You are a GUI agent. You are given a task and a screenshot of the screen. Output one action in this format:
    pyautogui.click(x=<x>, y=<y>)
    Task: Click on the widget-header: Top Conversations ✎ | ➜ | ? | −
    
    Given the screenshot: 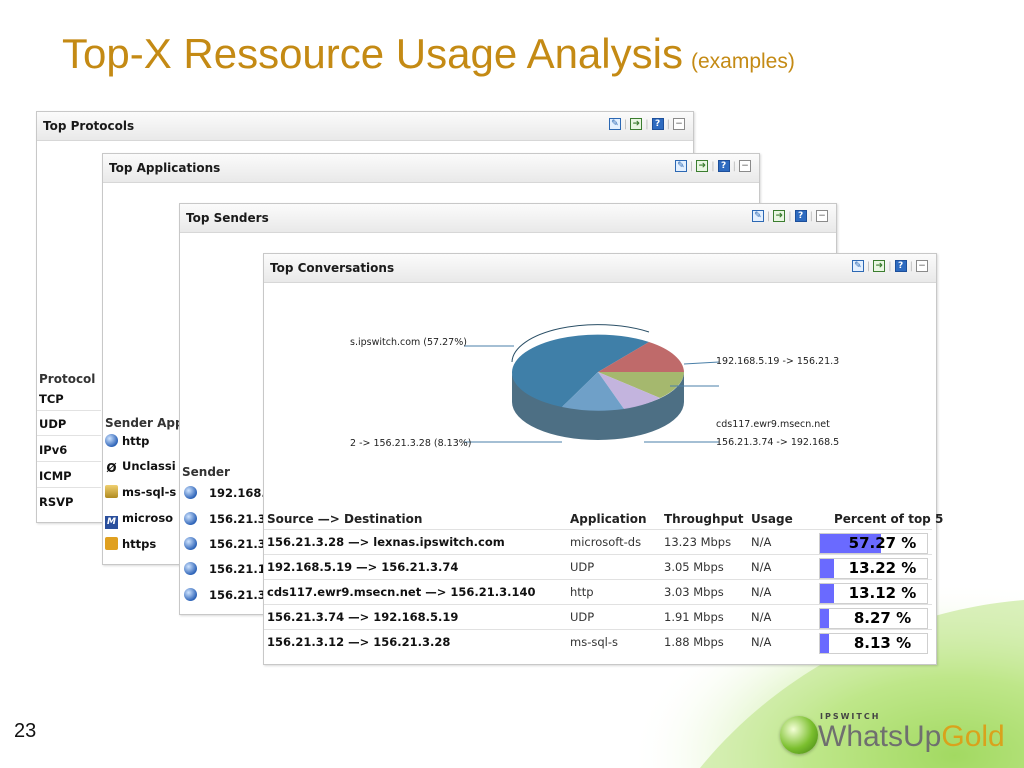 What is the action you would take?
    pyautogui.click(x=600, y=268)
    